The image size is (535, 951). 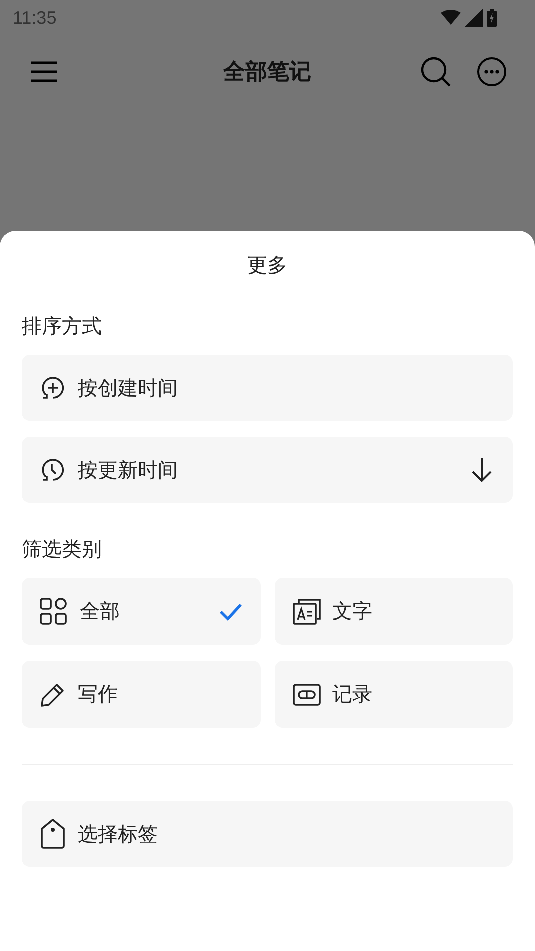 What do you see at coordinates (62, 326) in the screenshot?
I see `section-heading: 排序方式` at bounding box center [62, 326].